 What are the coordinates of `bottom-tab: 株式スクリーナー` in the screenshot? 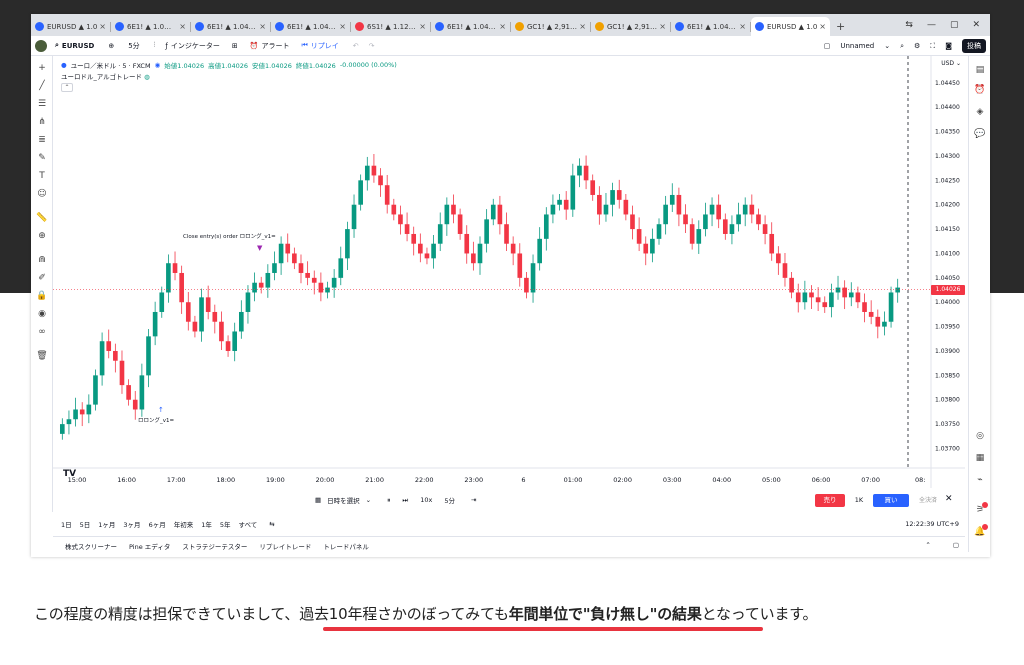 It's located at (91, 546).